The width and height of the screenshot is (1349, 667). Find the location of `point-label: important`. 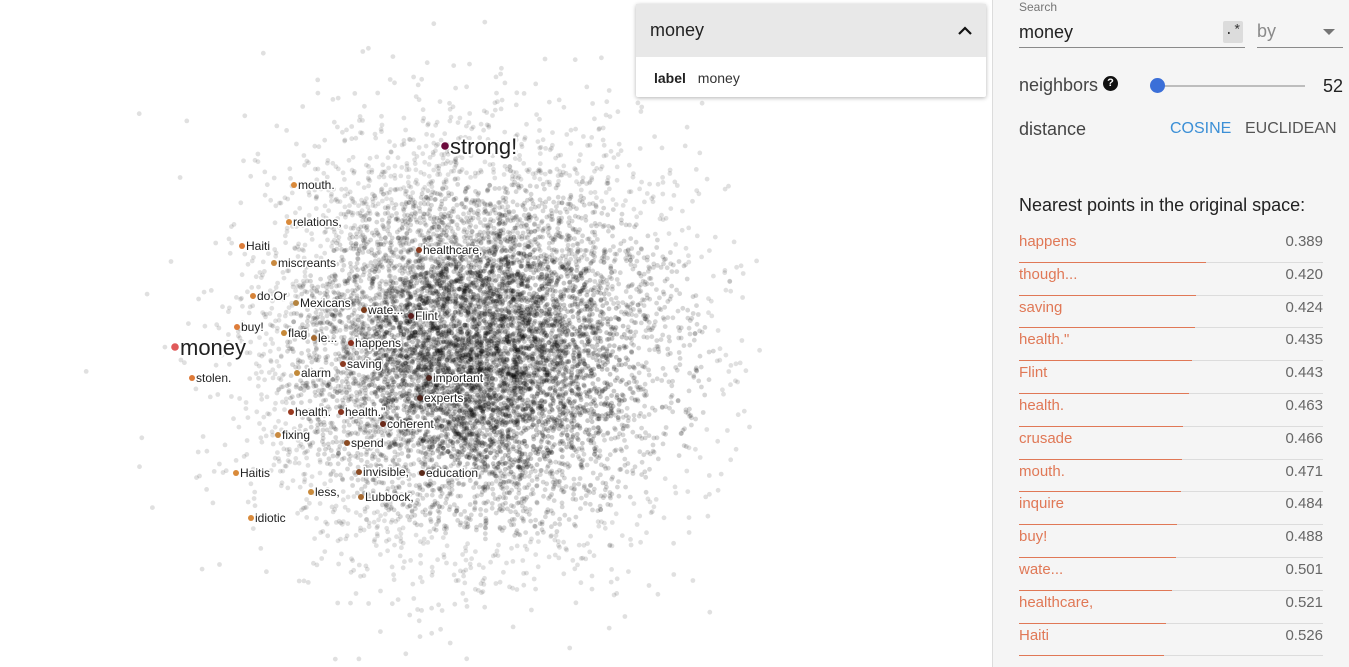

point-label: important is located at coordinates (458, 378).